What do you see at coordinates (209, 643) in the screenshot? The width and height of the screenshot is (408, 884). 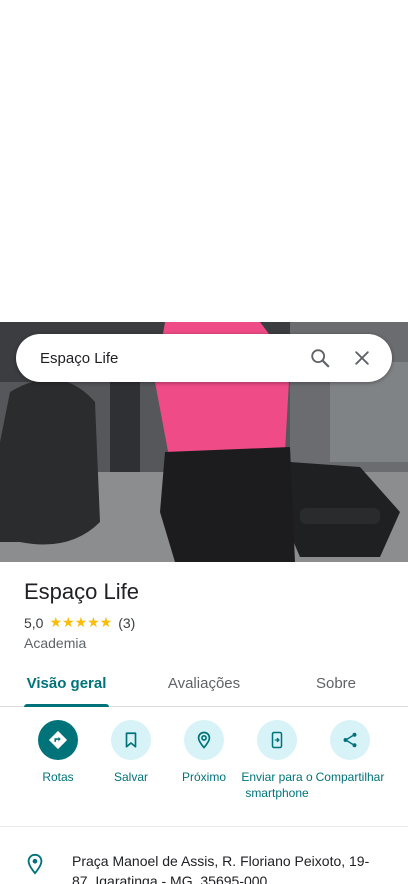 I see `place-category: Academia` at bounding box center [209, 643].